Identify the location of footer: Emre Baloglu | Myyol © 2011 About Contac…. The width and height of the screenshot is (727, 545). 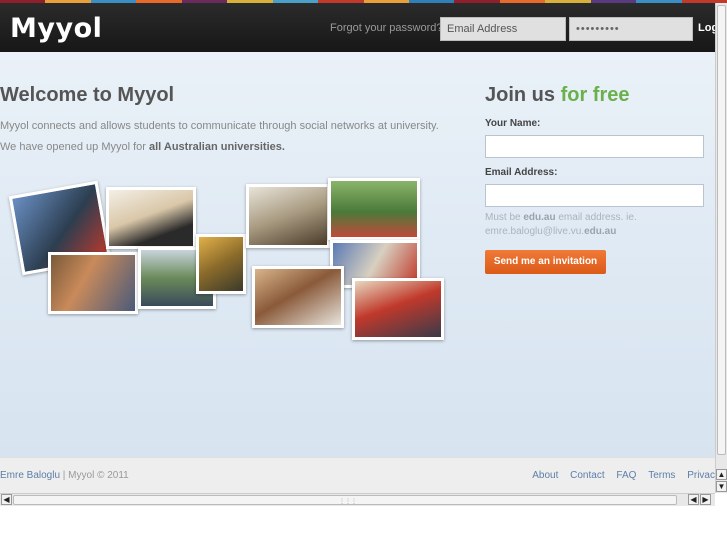
(357, 475).